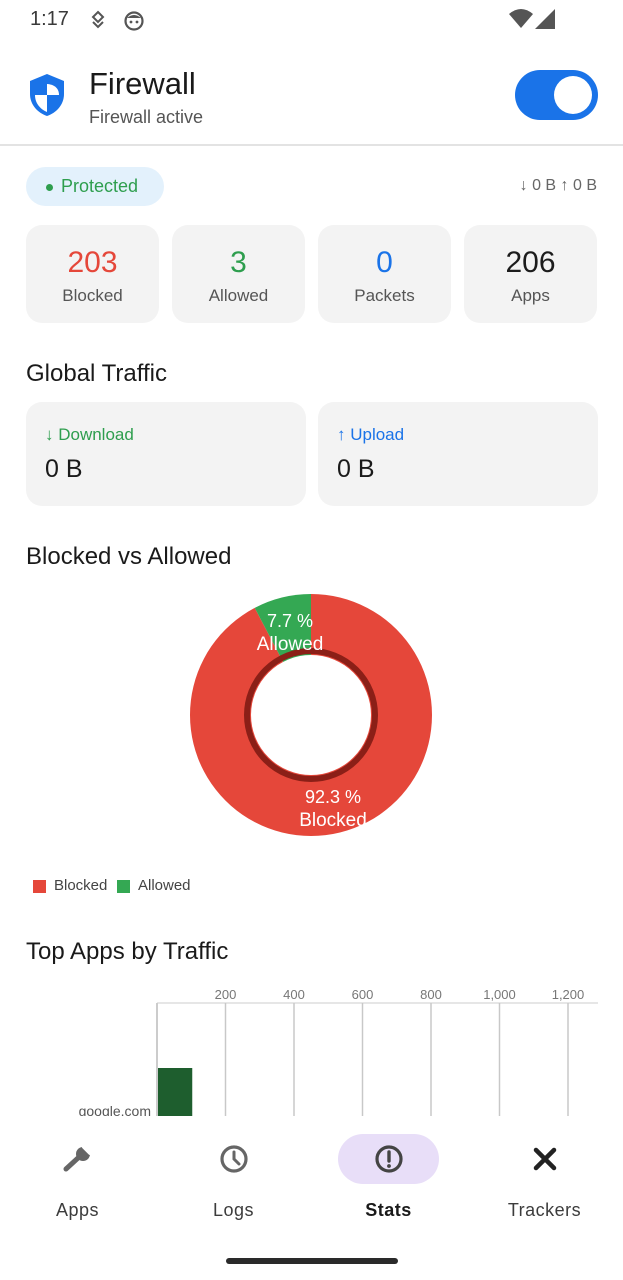 This screenshot has width=623, height=1280. What do you see at coordinates (81, 885) in the screenshot?
I see `legend-label-blocked: Blocked` at bounding box center [81, 885].